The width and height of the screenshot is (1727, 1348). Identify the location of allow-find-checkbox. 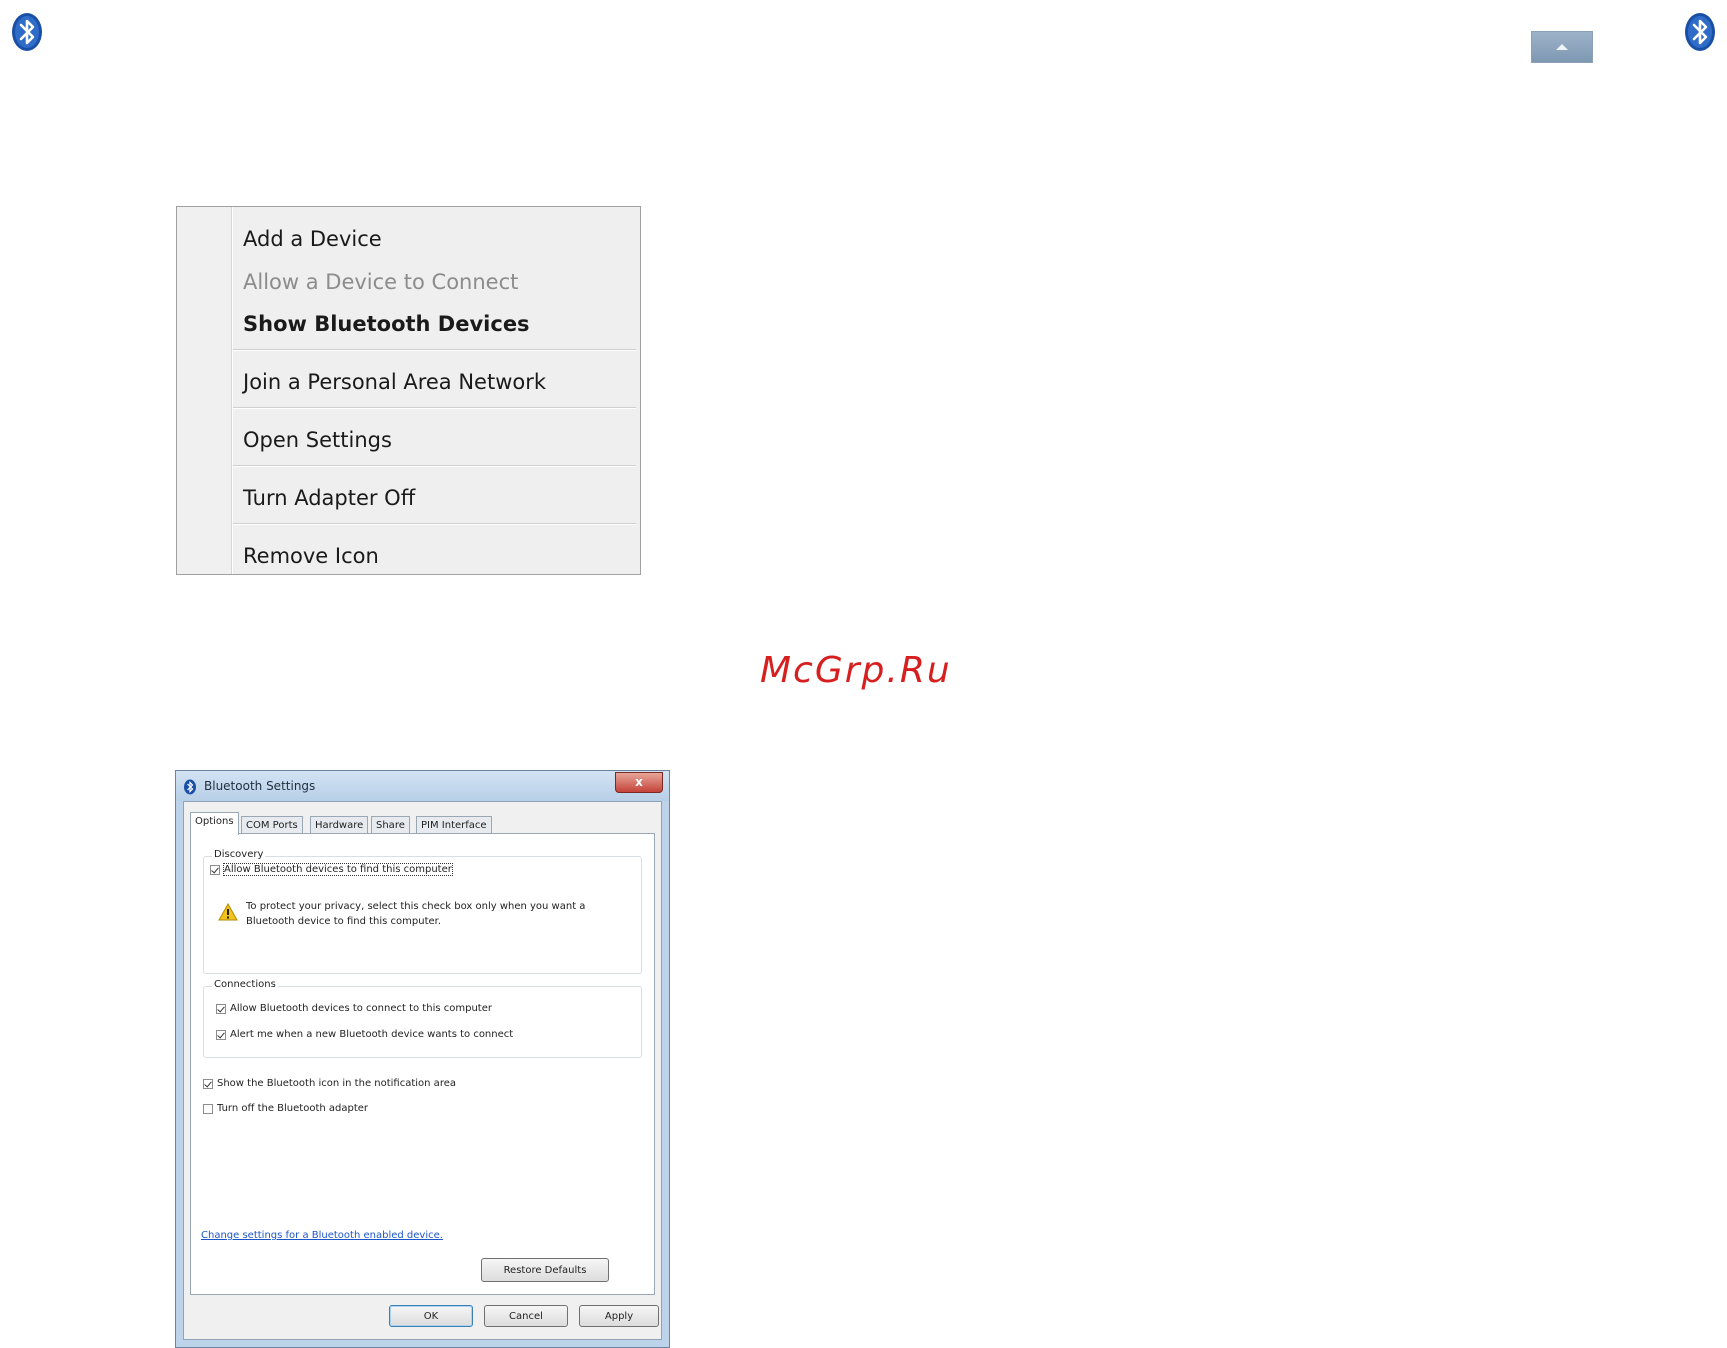
(215, 869).